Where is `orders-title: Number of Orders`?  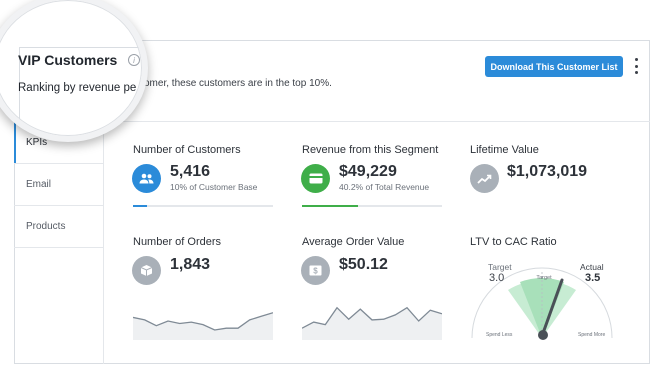
orders-title: Number of Orders is located at coordinates (177, 242).